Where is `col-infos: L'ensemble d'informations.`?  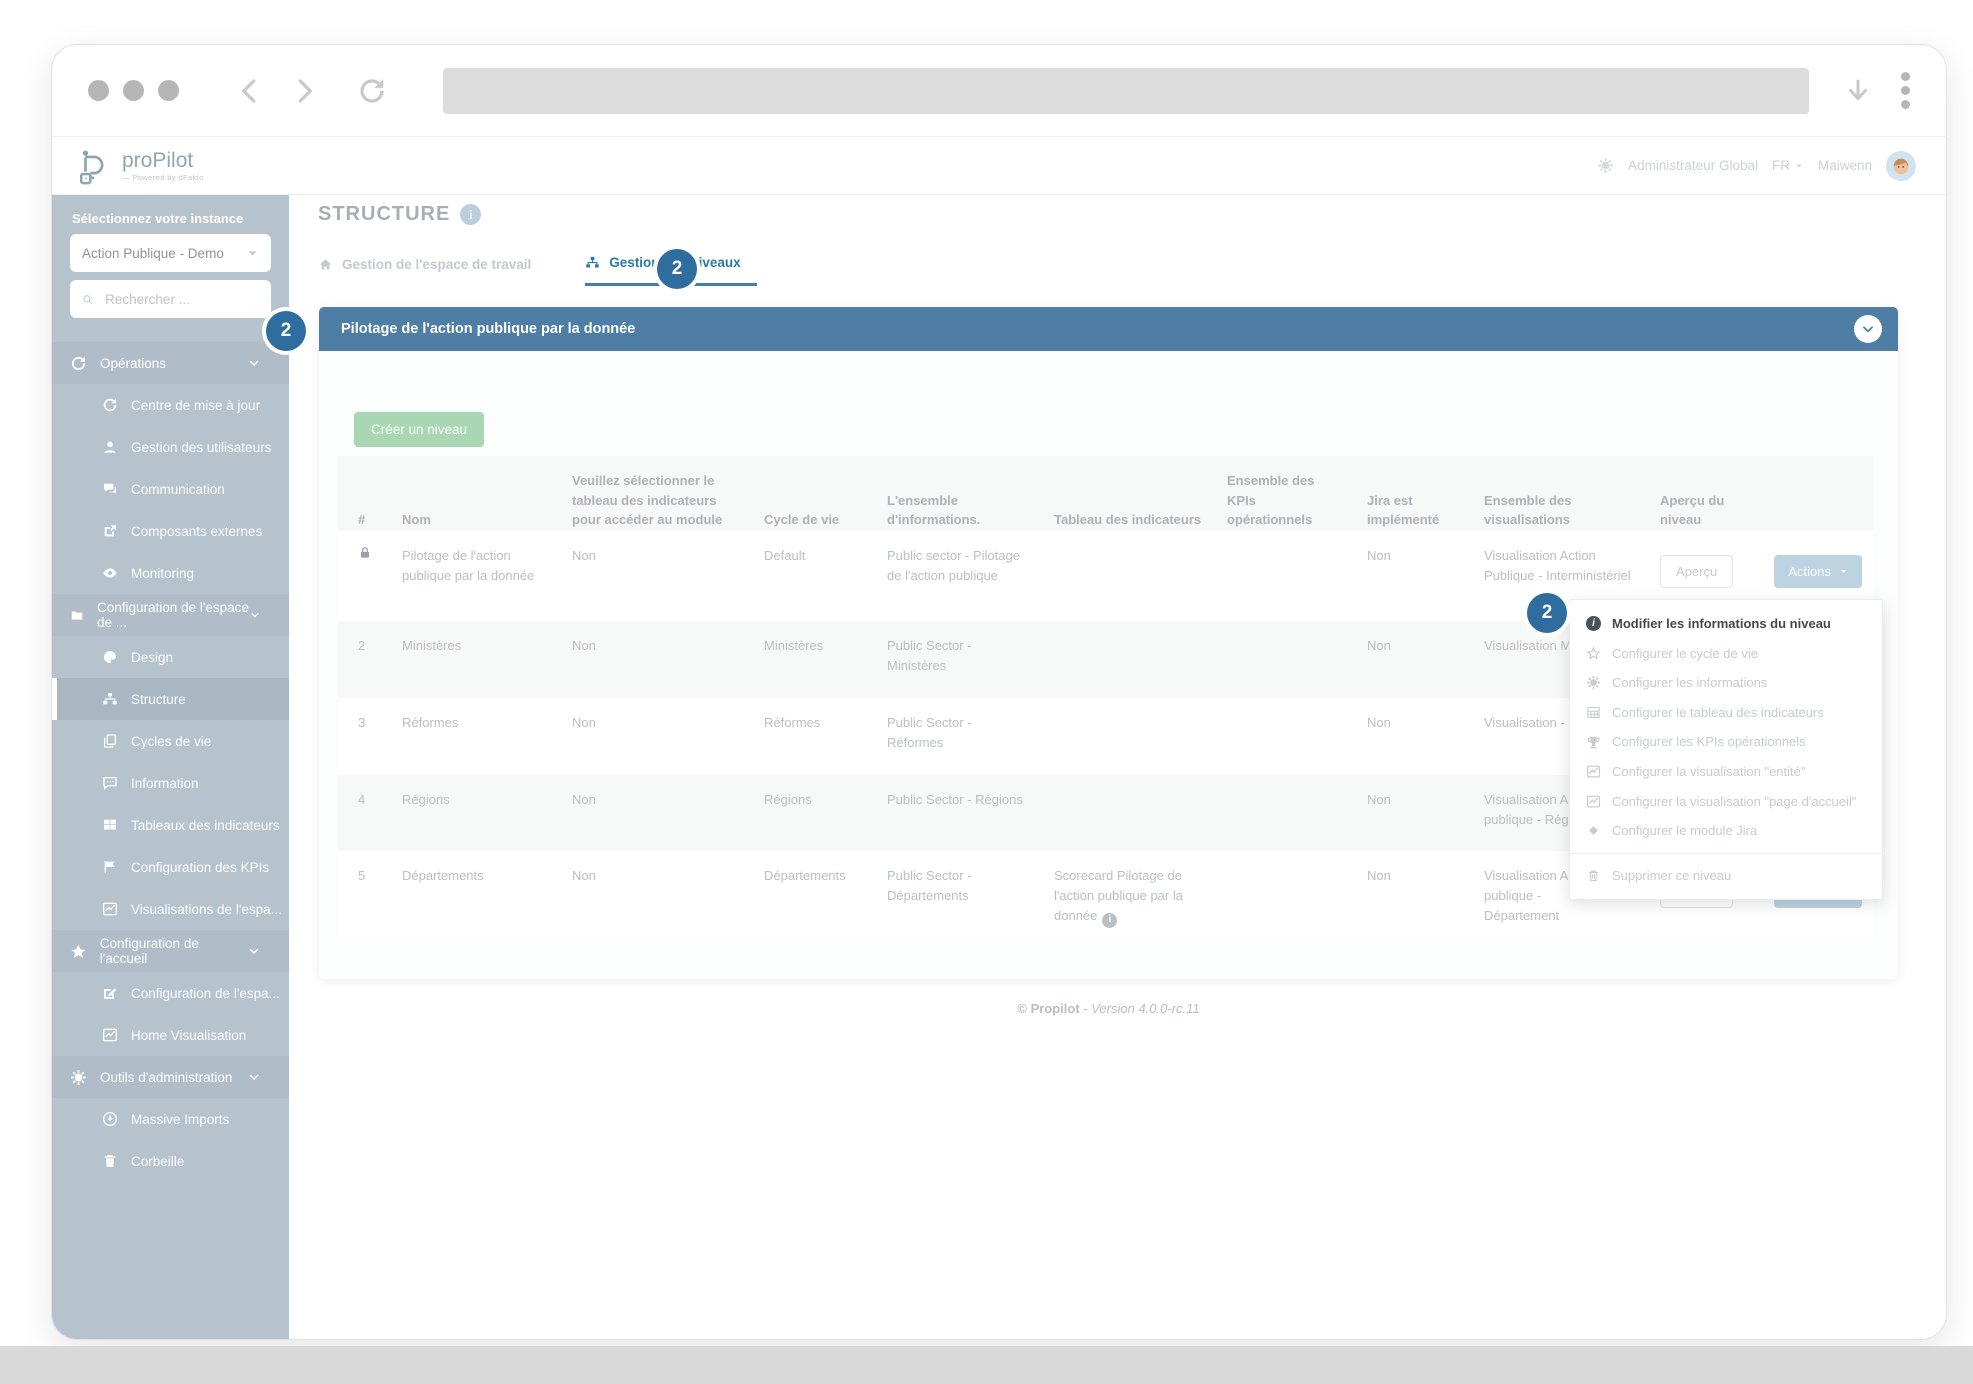
col-infos: L'ensemble d'informations. is located at coordinates (934, 510).